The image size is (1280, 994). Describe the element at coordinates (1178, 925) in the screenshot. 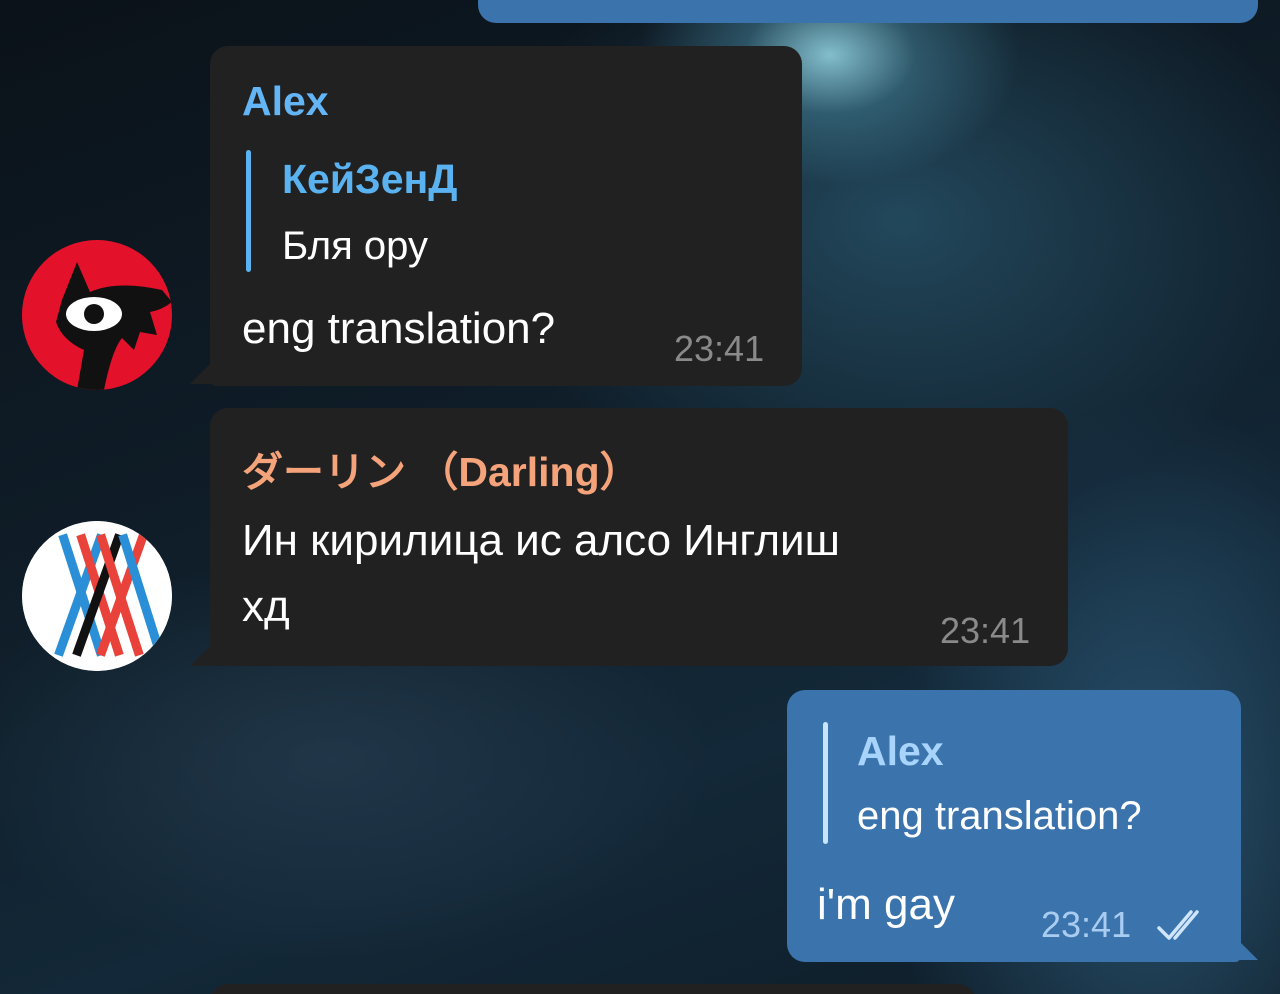

I see `double-check-icon` at that location.